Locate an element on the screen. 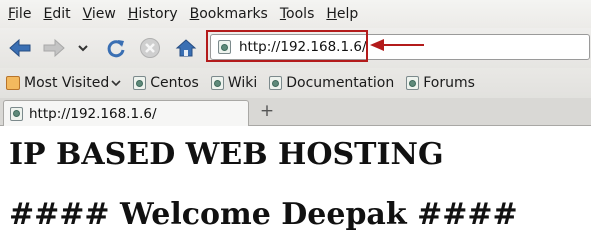 The width and height of the screenshot is (591, 246). bookmark-label: Most Visited is located at coordinates (67, 83).